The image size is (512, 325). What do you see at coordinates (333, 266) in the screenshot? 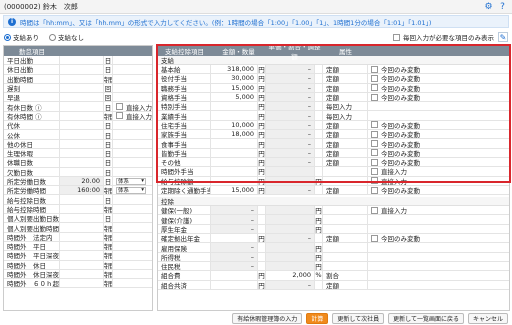
I see `paydeduct-row: 住民税 – 円` at bounding box center [333, 266].